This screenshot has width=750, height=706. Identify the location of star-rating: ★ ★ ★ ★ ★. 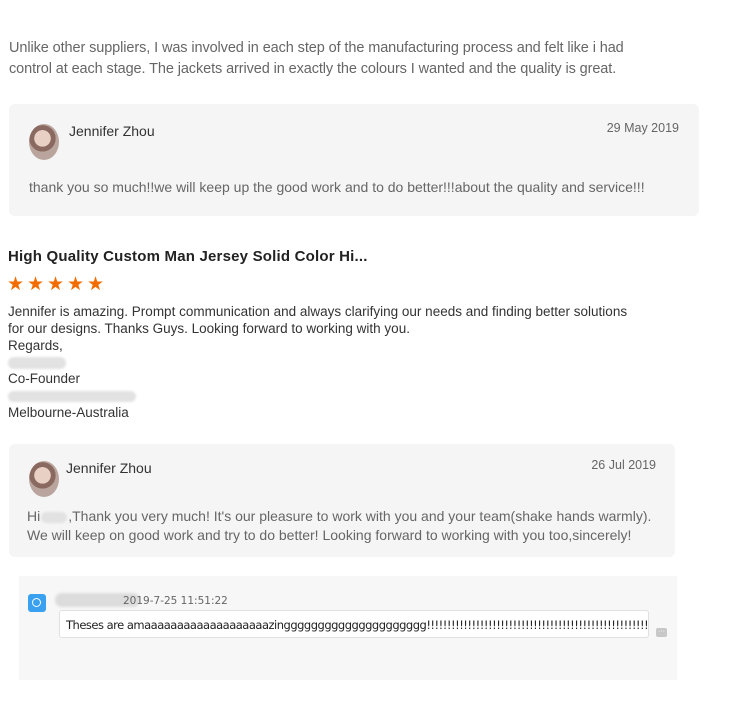
(56, 285).